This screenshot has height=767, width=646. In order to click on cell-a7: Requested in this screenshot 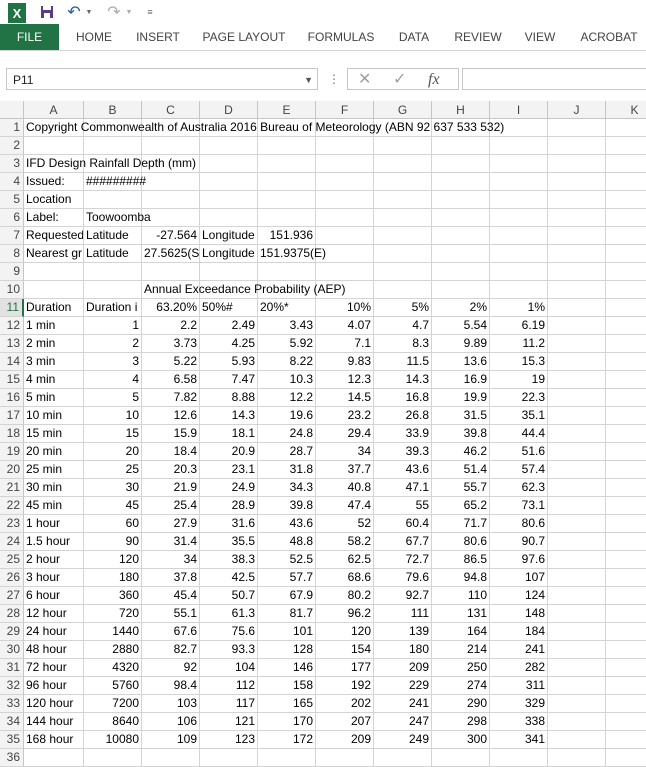, I will do `click(54, 236)`.